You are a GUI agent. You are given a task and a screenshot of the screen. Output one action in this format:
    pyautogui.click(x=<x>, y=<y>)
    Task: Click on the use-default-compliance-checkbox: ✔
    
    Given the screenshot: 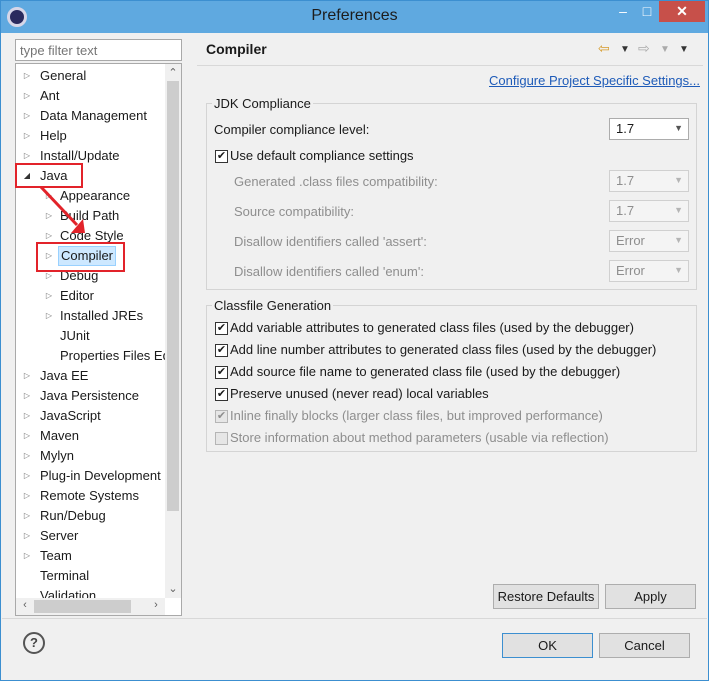 What is the action you would take?
    pyautogui.click(x=221, y=156)
    